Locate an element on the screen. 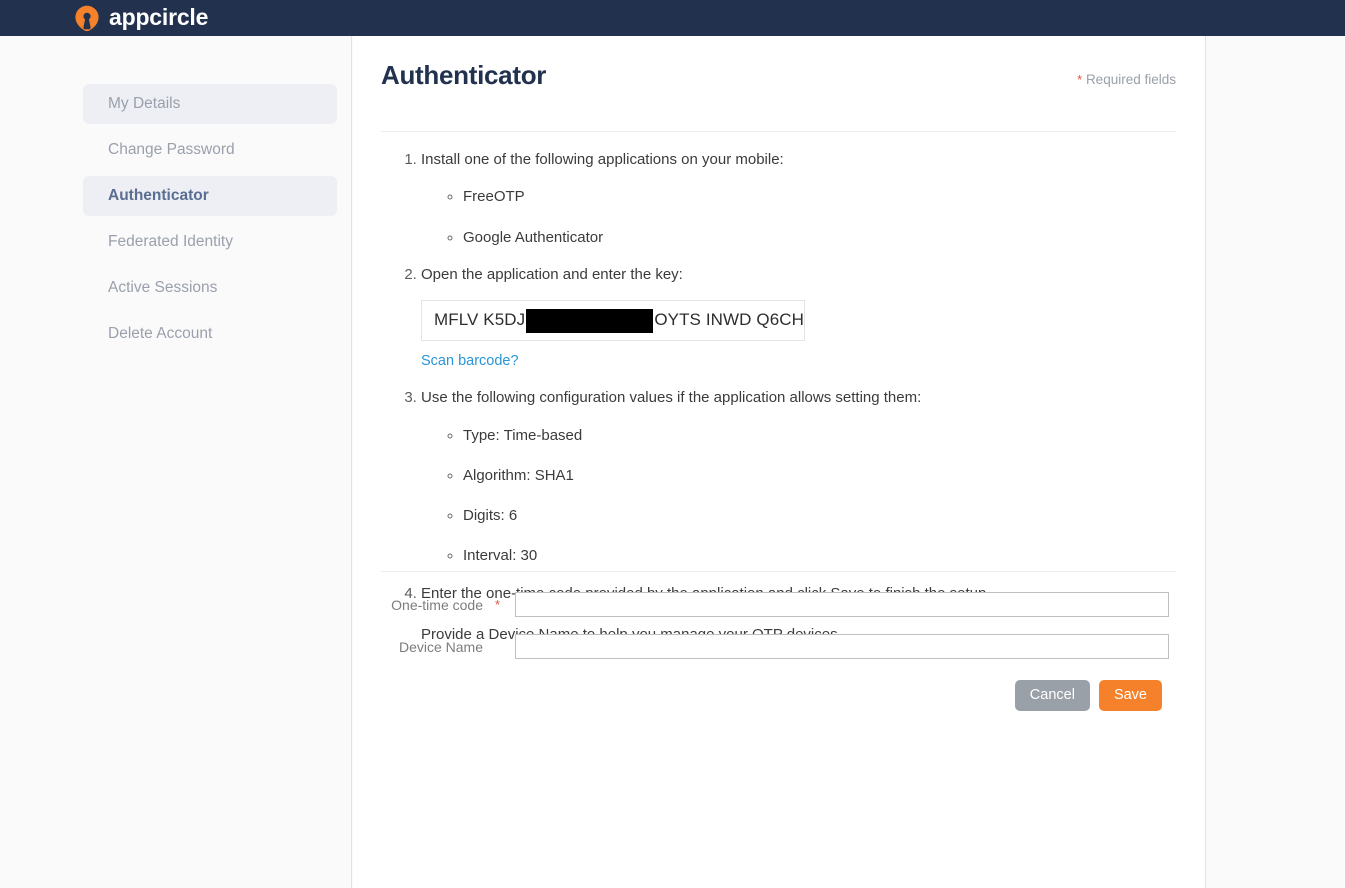  sidebar-item-label: My Details is located at coordinates (144, 103).